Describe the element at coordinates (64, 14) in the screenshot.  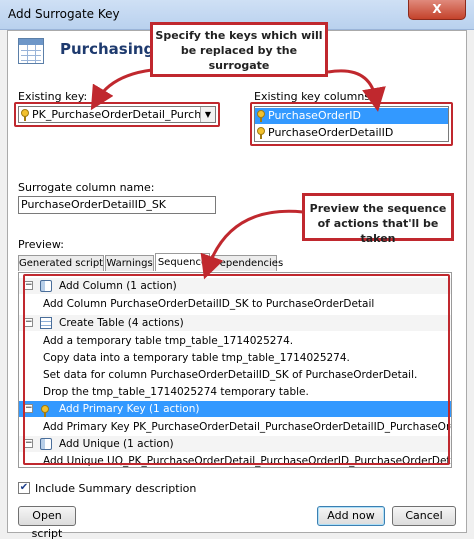
I see `window-title: Add Surrogate Key` at that location.